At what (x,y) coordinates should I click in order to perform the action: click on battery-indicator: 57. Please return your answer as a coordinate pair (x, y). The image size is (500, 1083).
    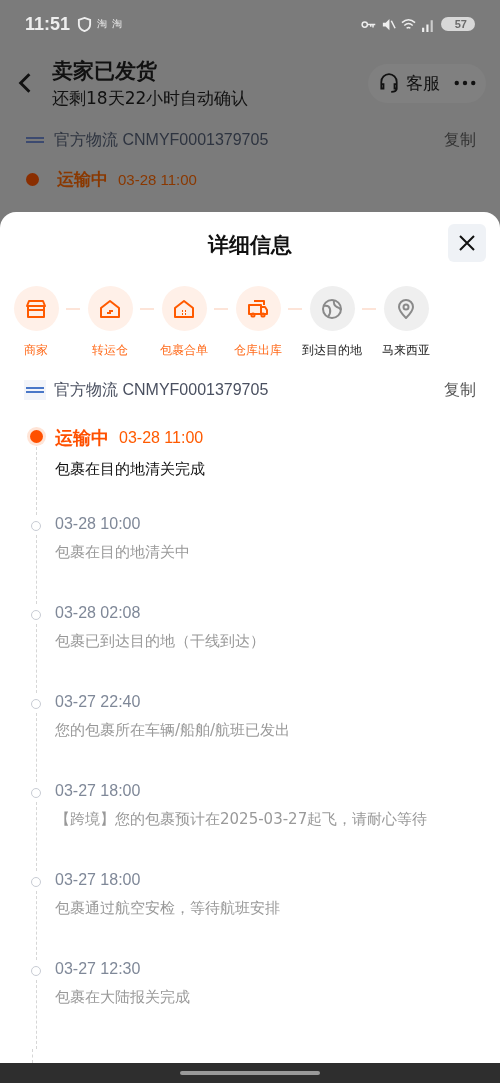
    Looking at the image, I should click on (457, 24).